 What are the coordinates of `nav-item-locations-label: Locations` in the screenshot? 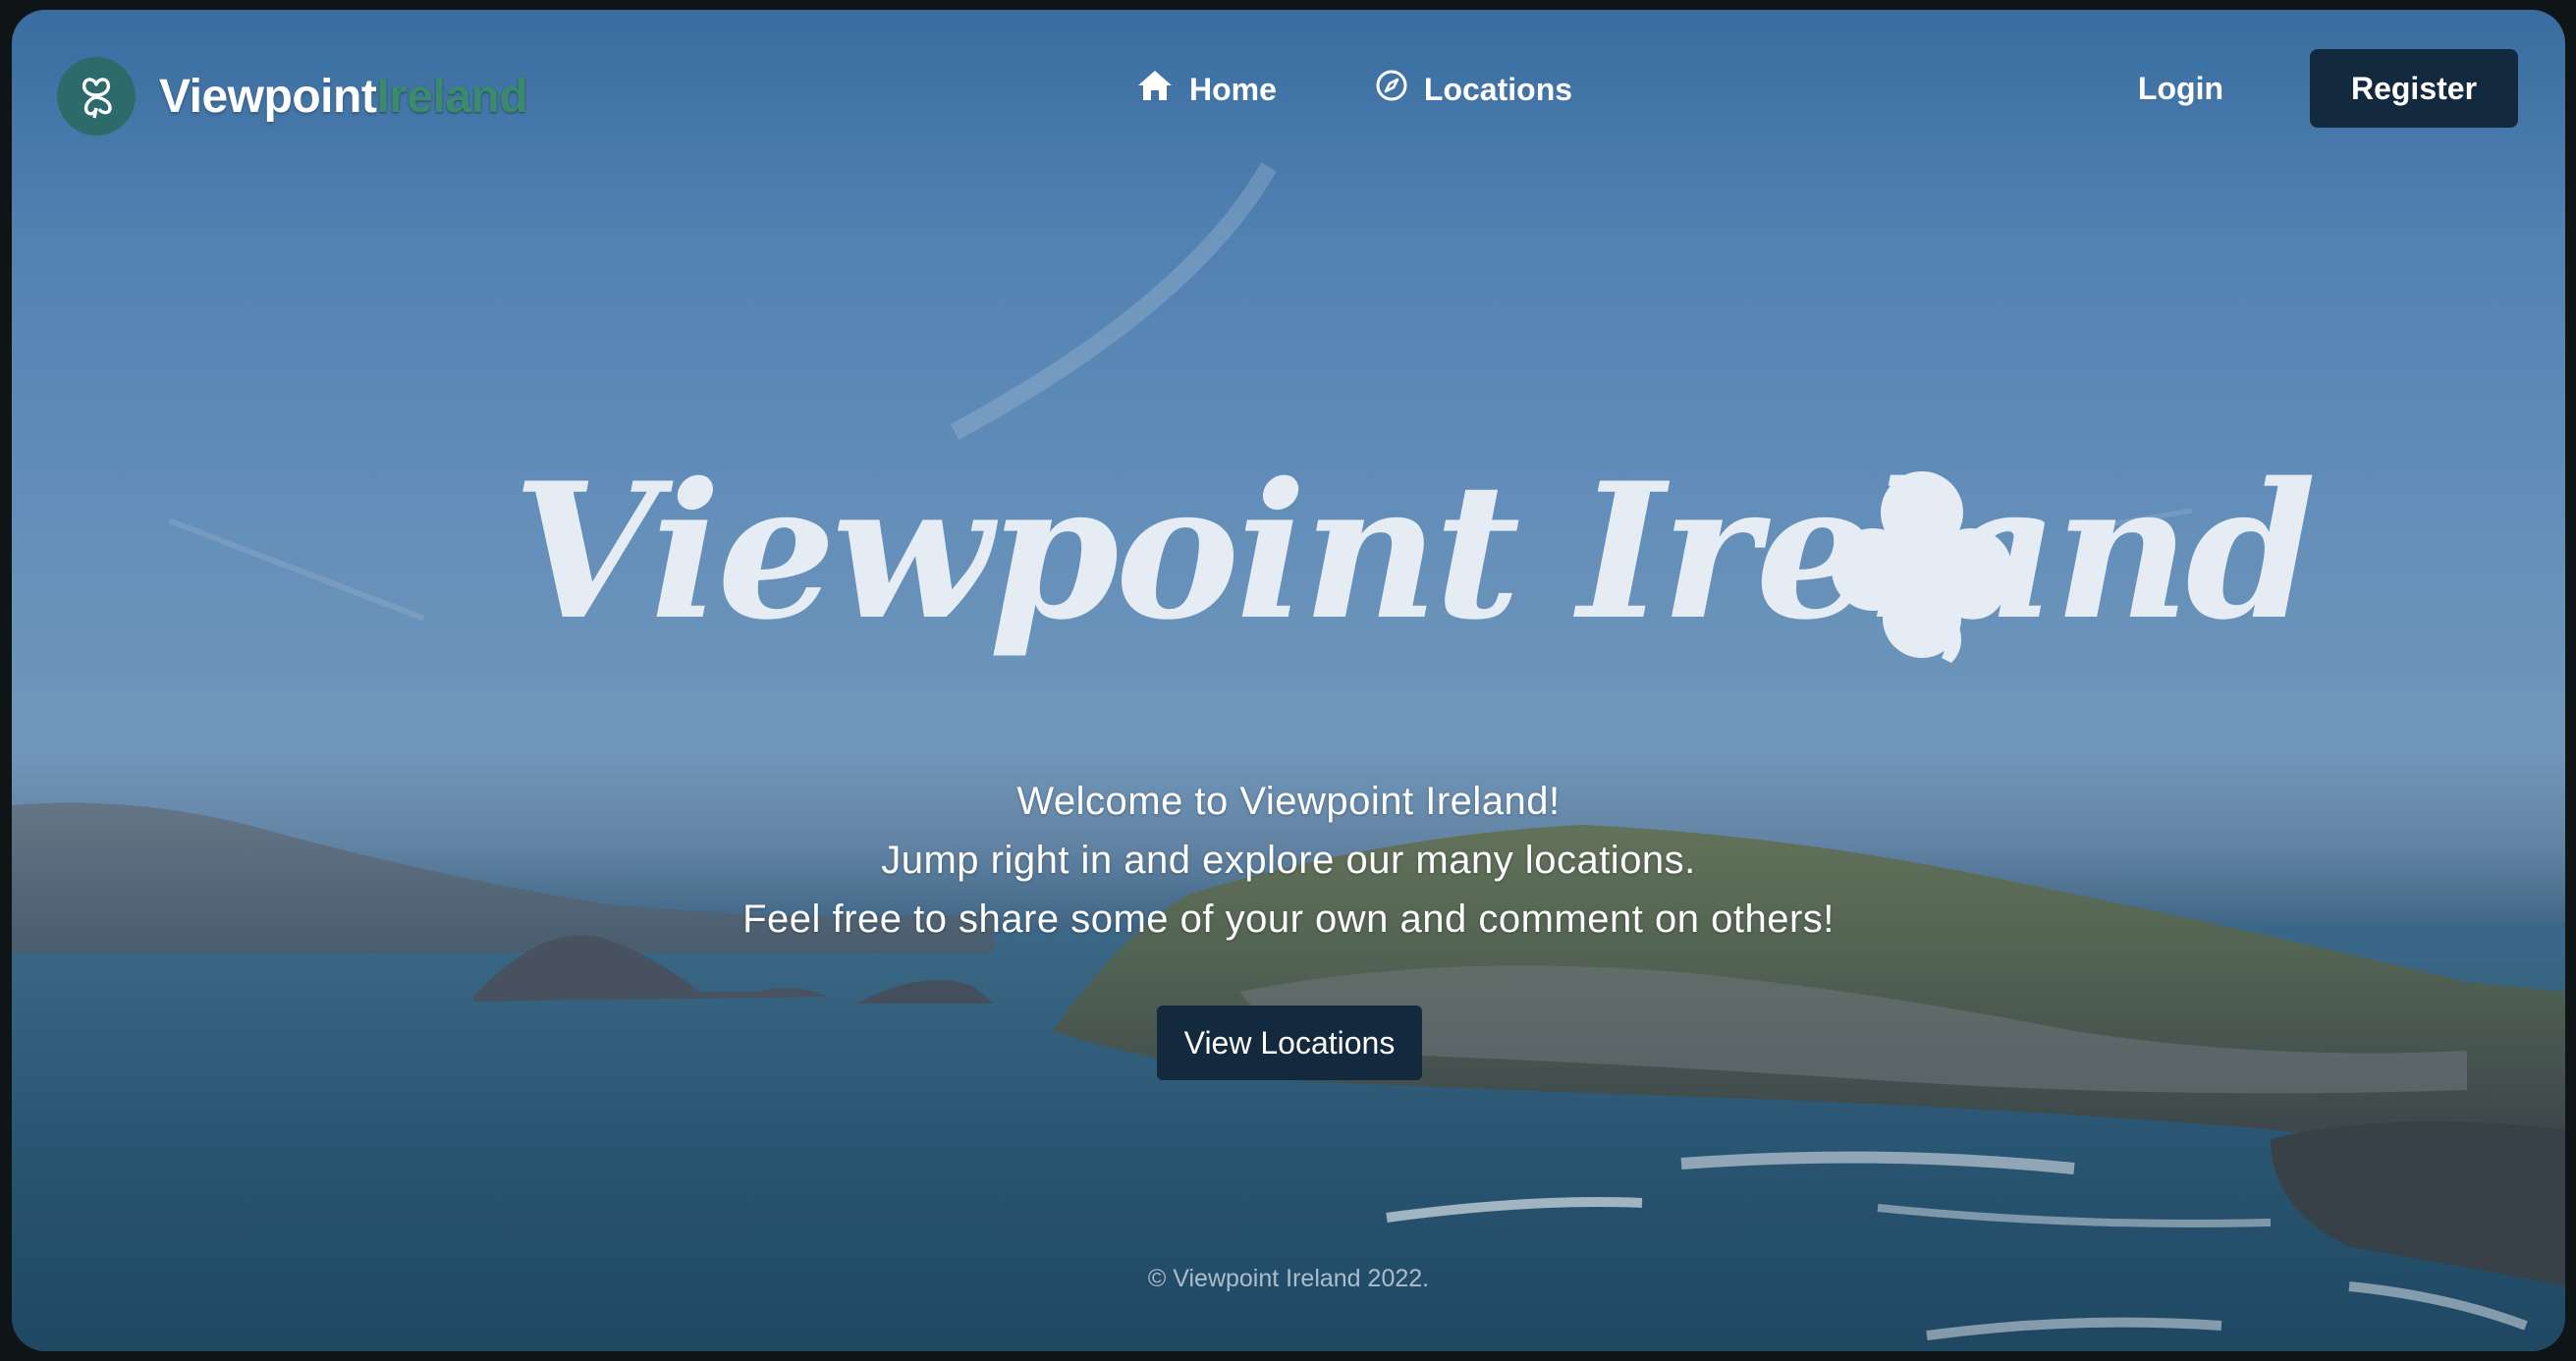 It's located at (1498, 89).